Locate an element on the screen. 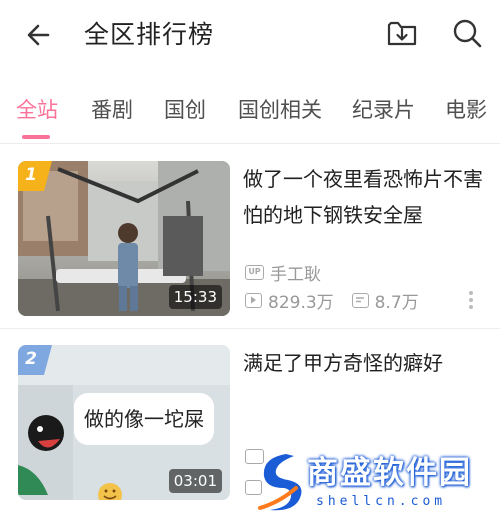 The image size is (500, 517). danmaku-icon is located at coordinates (360, 300).